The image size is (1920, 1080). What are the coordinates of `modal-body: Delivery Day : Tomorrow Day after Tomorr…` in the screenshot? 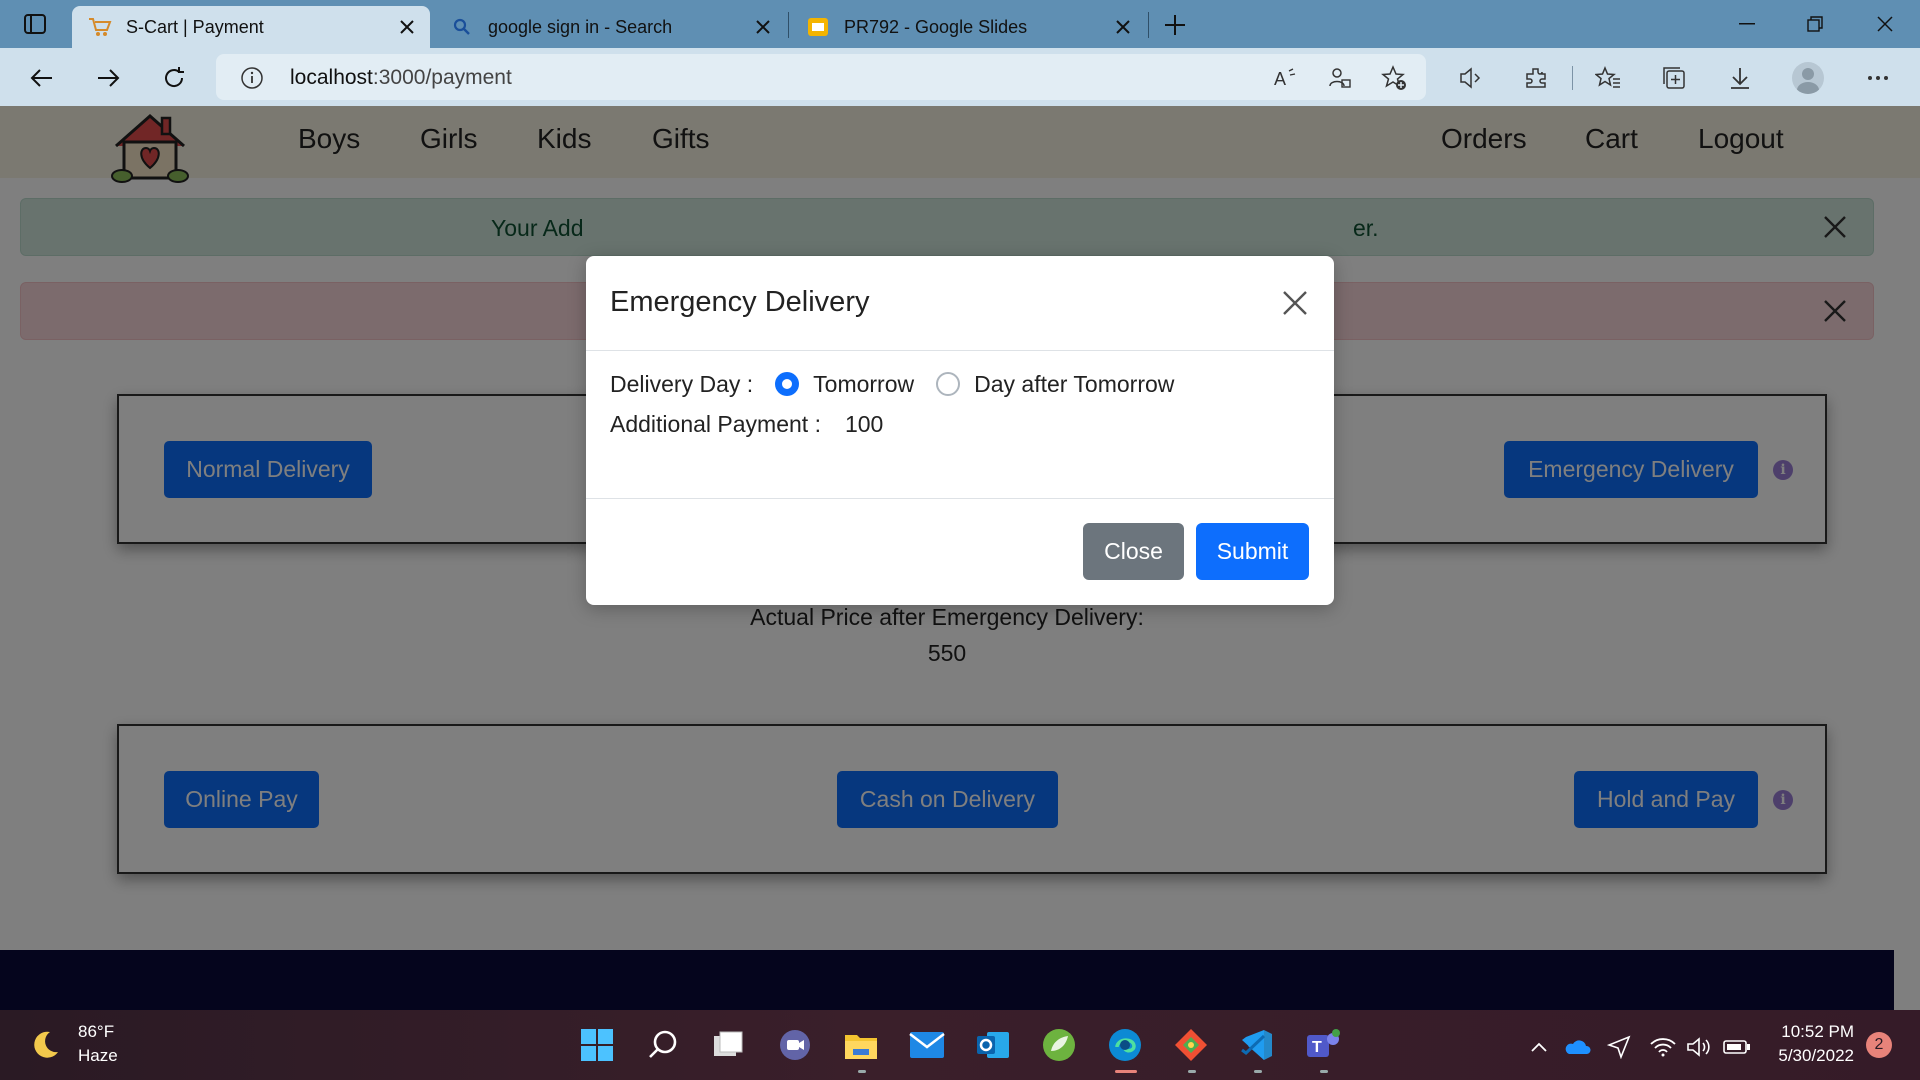 It's located at (960, 408).